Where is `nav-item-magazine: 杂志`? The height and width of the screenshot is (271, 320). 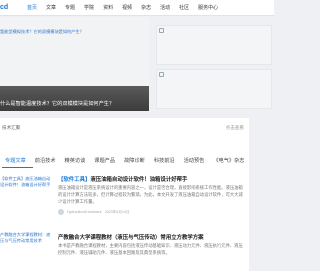
nav-item-magazine: 杂志 is located at coordinates (146, 8).